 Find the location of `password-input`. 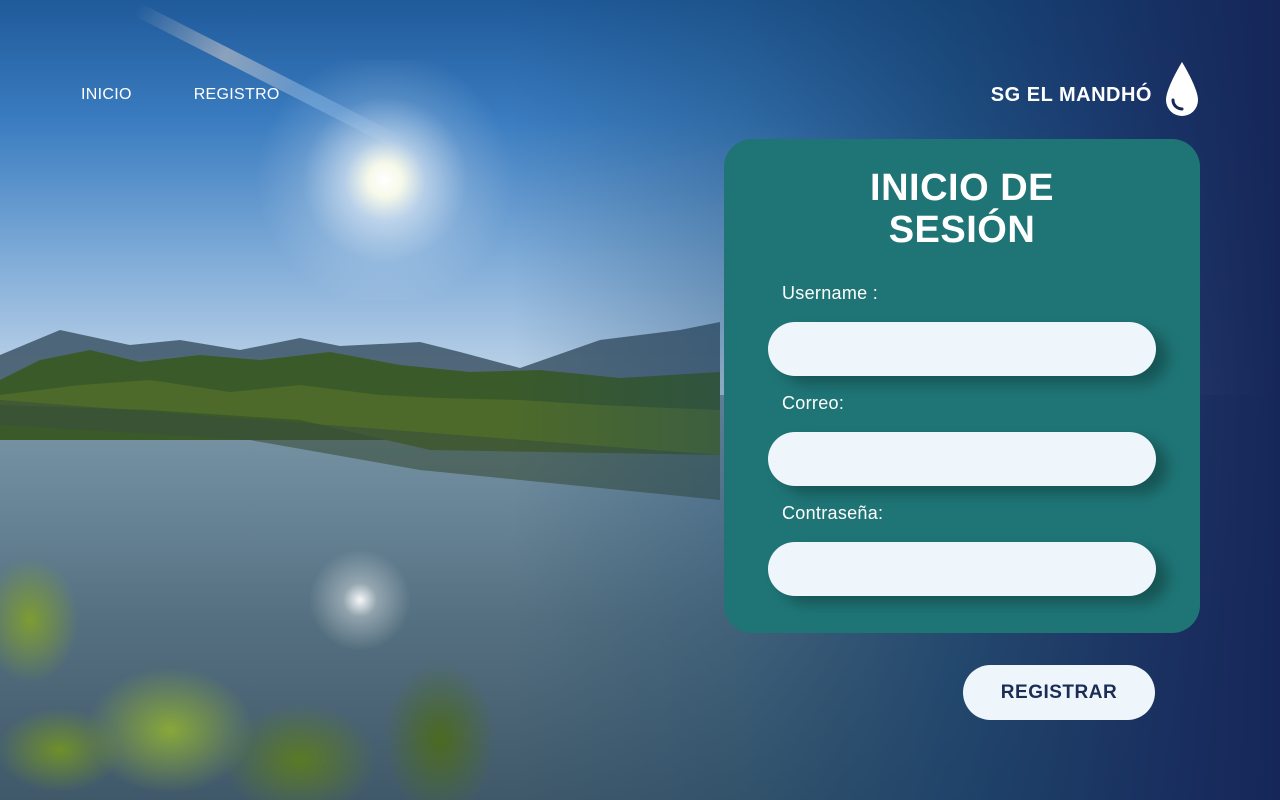

password-input is located at coordinates (962, 569).